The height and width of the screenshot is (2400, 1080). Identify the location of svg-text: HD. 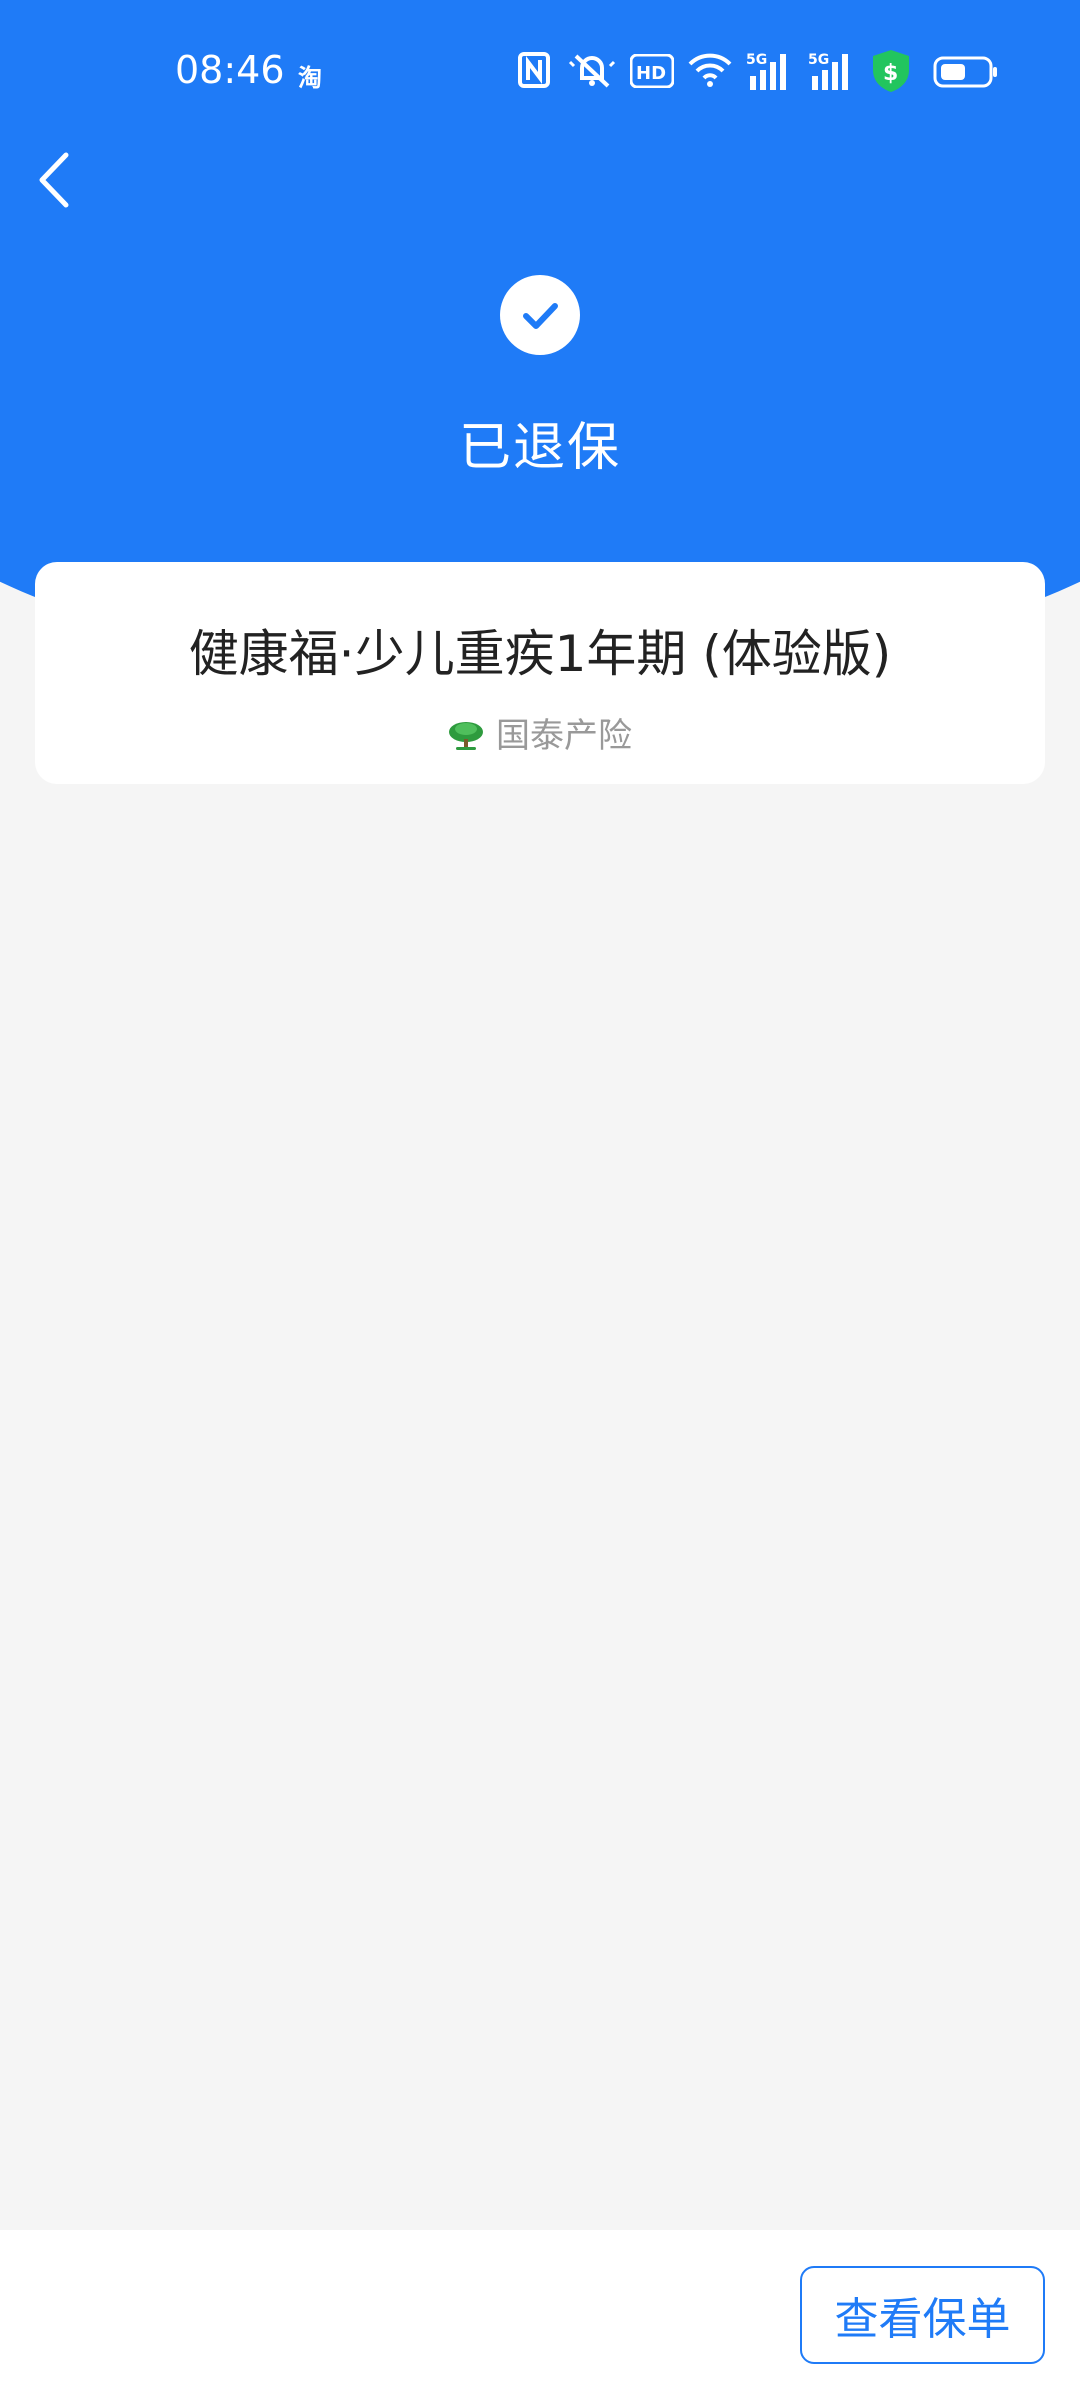
(651, 73).